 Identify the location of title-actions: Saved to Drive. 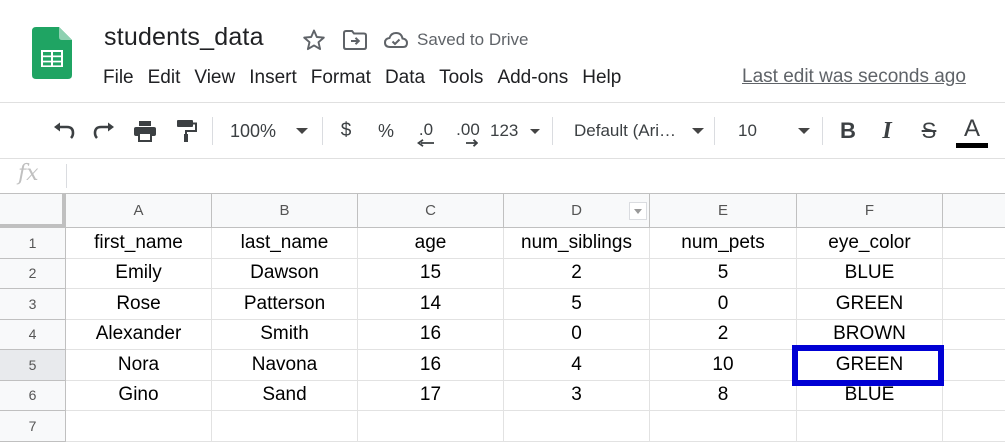
(414, 40).